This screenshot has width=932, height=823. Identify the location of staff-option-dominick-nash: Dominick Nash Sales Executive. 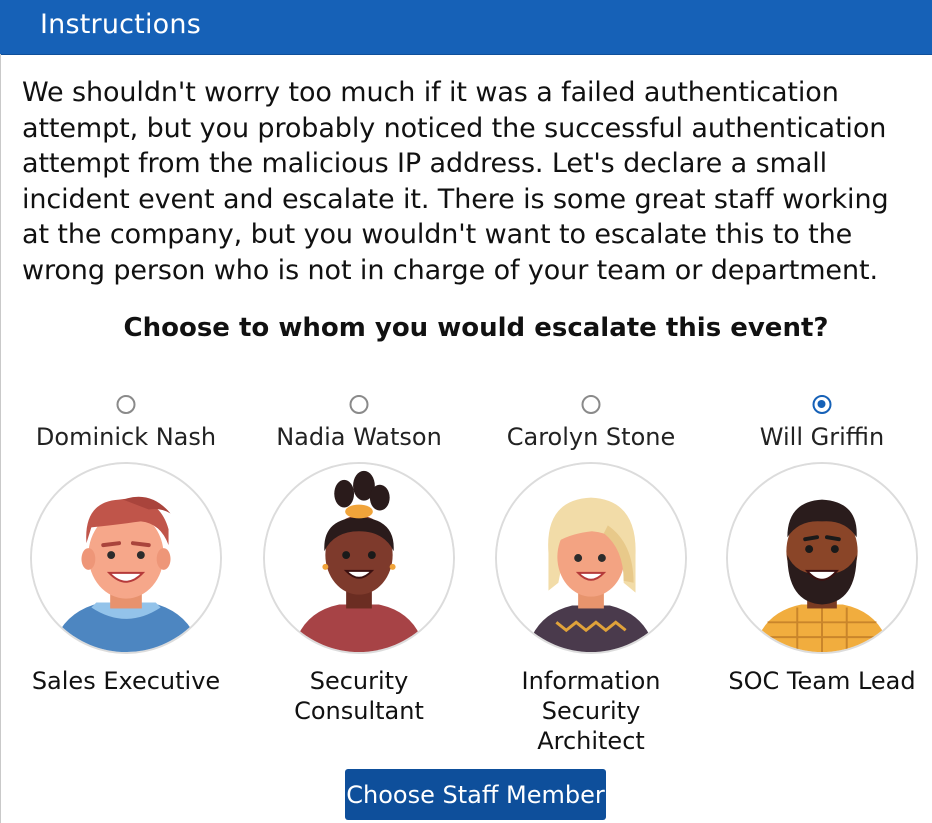
(126, 582).